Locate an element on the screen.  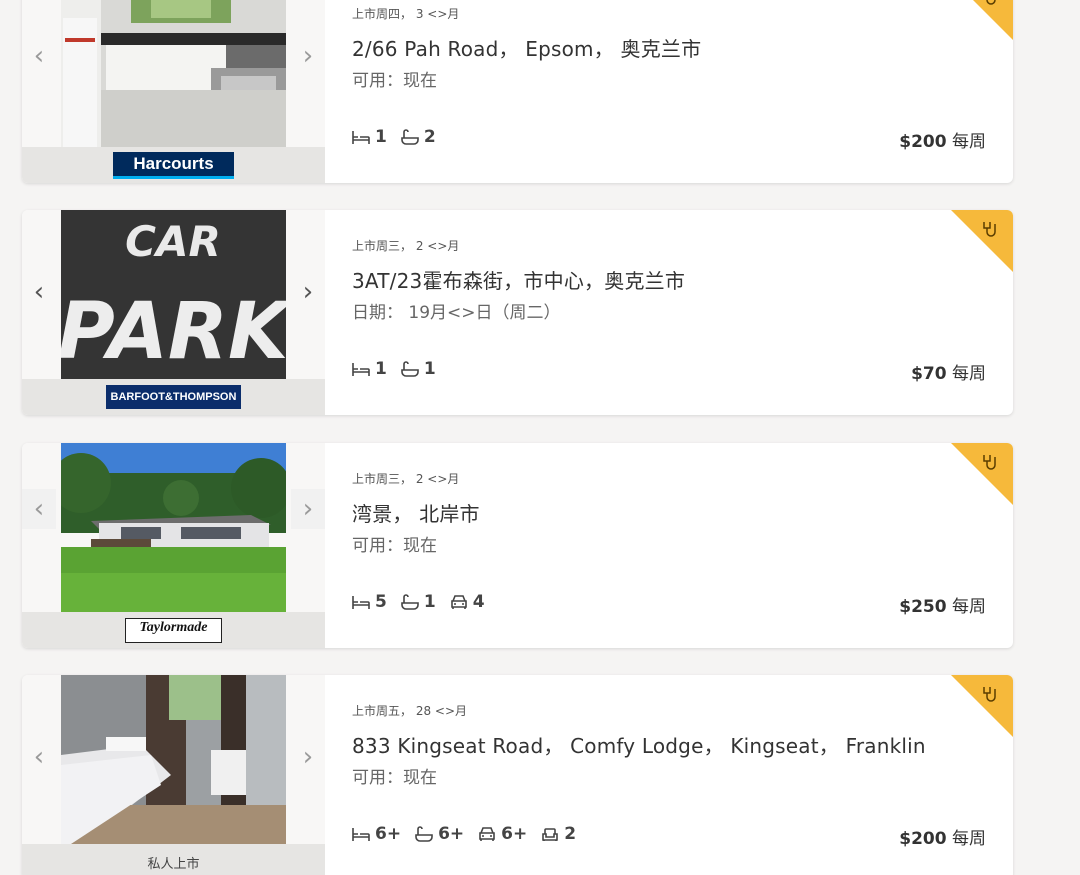
agency-banner: Taylormade is located at coordinates (173, 630).